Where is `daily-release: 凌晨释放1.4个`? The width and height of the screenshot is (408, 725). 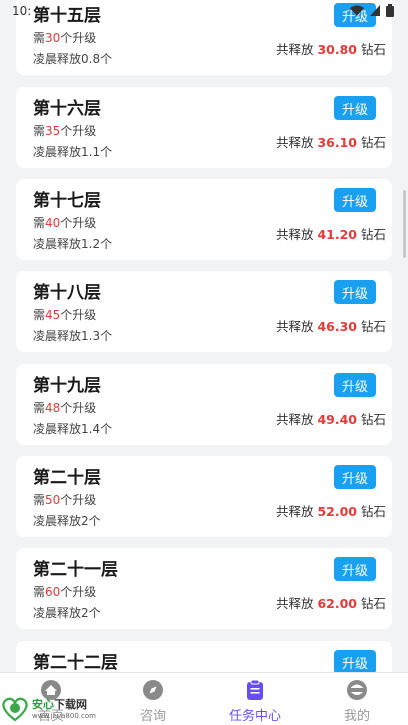
daily-release: 凌晨释放1.4个 is located at coordinates (73, 429).